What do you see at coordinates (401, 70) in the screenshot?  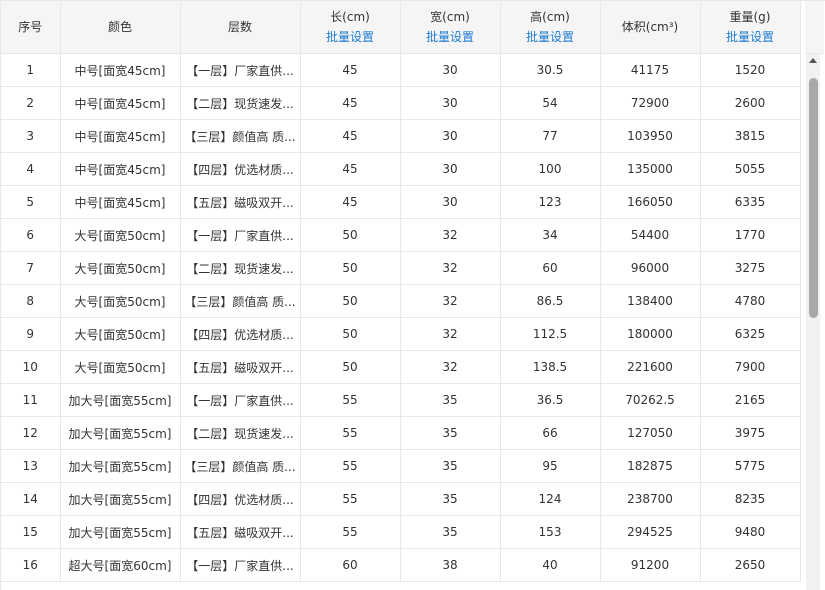 I see `table-row: 1 中号[面宽45cm] 【一层】厂家直供... 45 30 30.5 41175 1520` at bounding box center [401, 70].